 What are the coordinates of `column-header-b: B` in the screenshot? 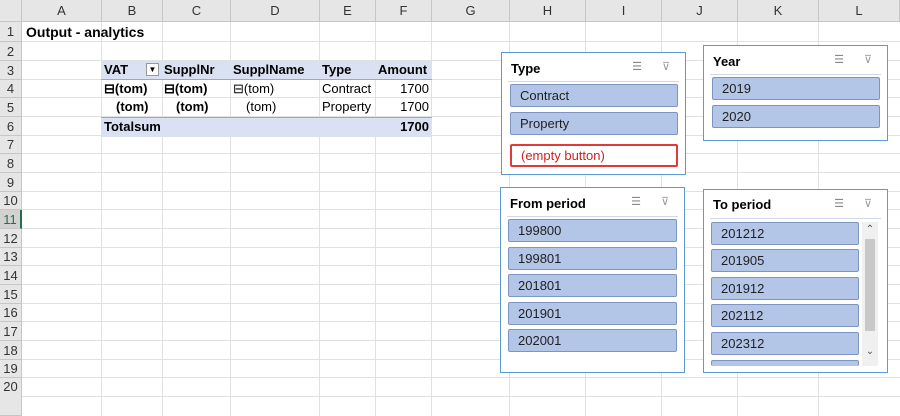 It's located at (132, 11).